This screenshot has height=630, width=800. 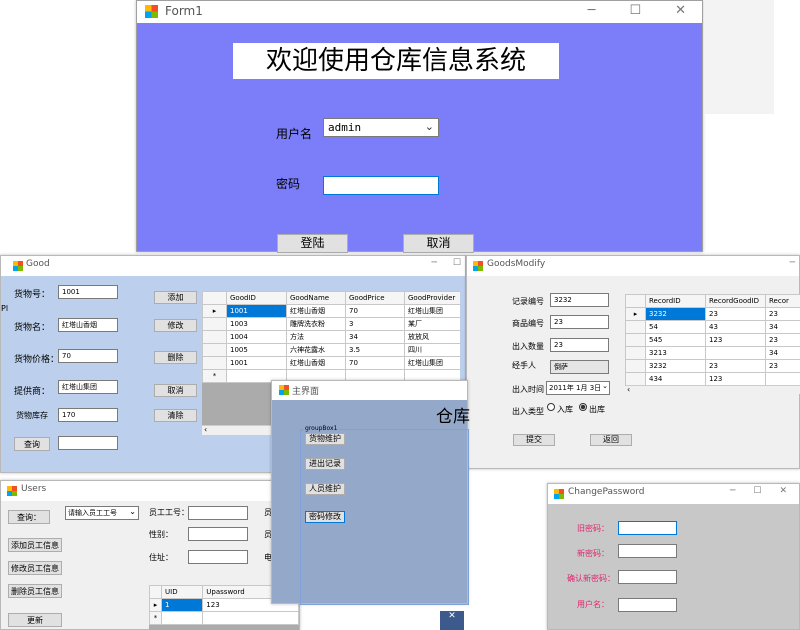 What do you see at coordinates (88, 443) in the screenshot?
I see `good-query-input` at bounding box center [88, 443].